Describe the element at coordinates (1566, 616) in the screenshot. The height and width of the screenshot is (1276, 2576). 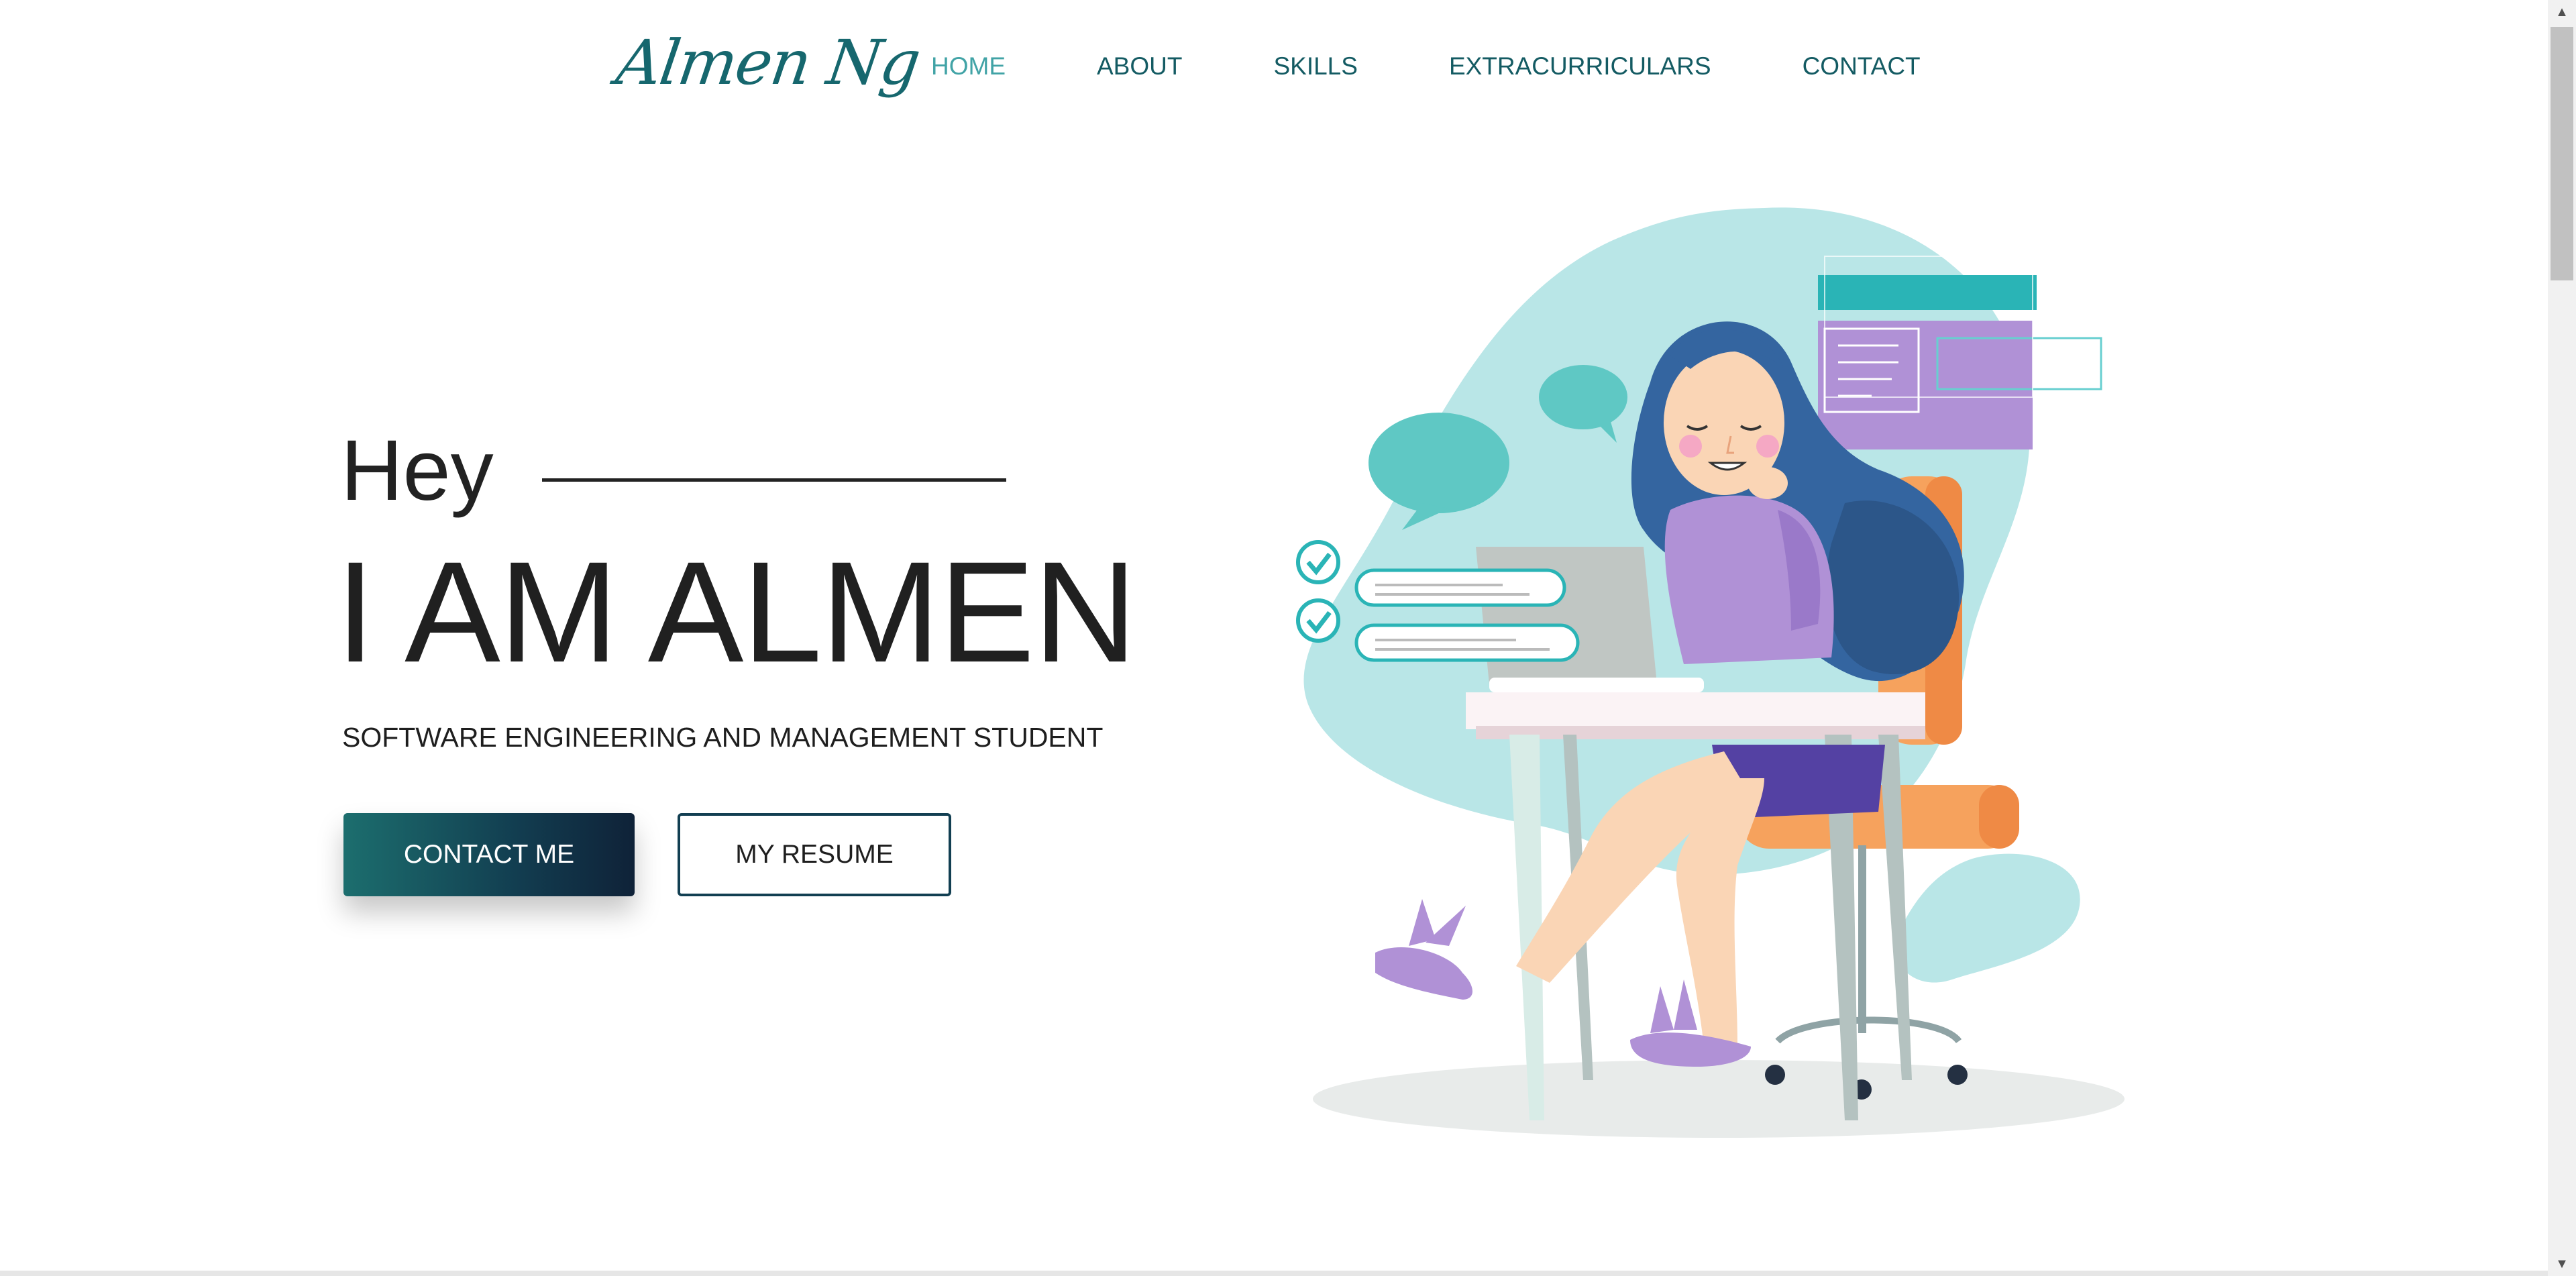
I see `laptop` at that location.